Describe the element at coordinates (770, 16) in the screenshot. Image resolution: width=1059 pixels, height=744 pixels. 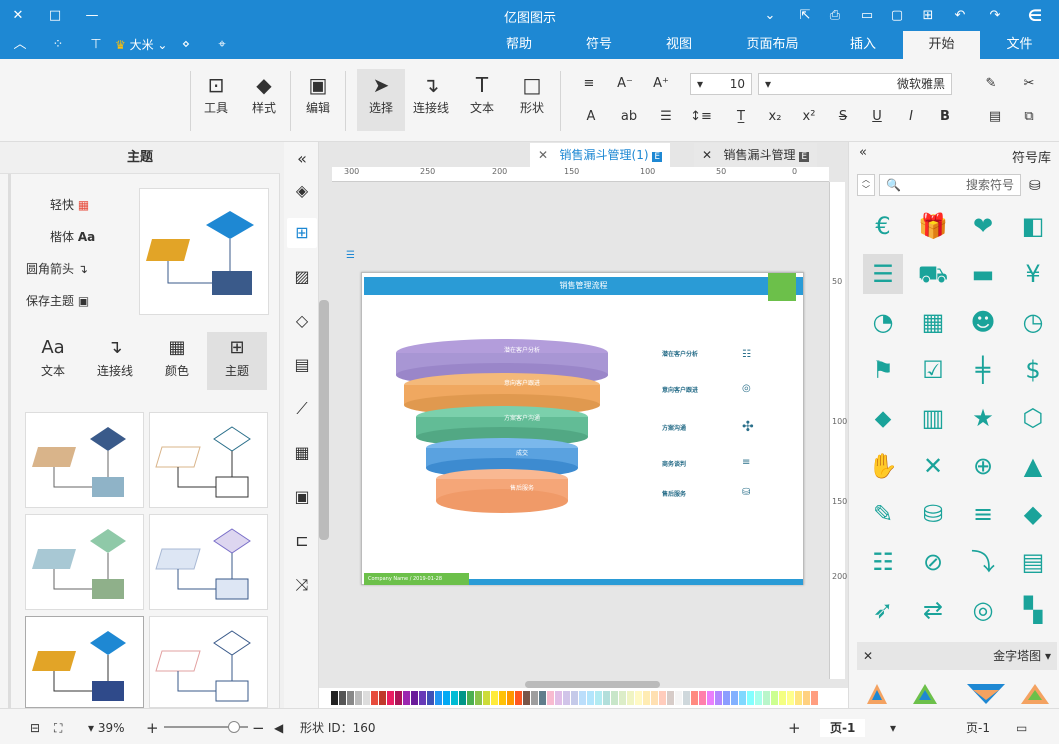
I see `more-icon: ⌄` at that location.